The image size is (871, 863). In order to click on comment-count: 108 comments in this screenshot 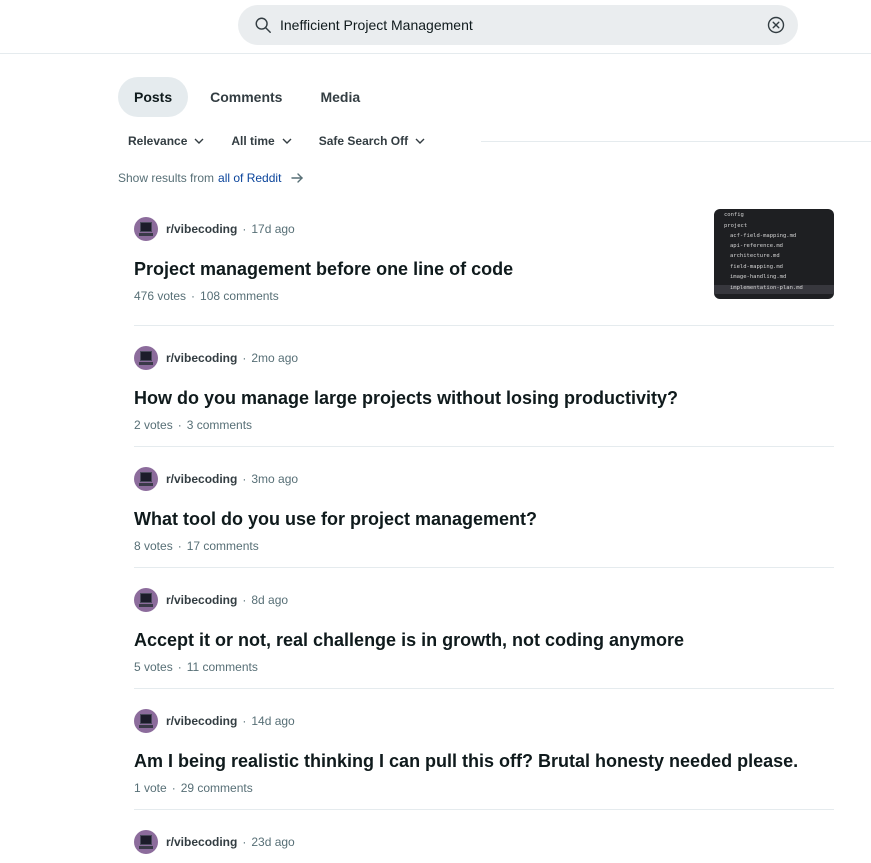, I will do `click(239, 296)`.